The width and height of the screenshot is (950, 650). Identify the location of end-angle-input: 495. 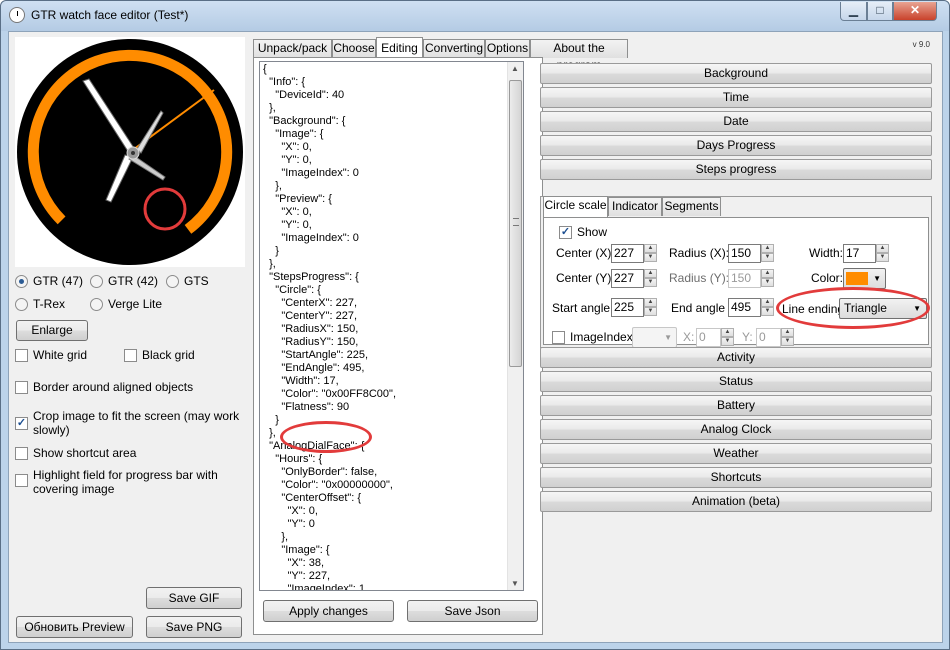
(744, 307).